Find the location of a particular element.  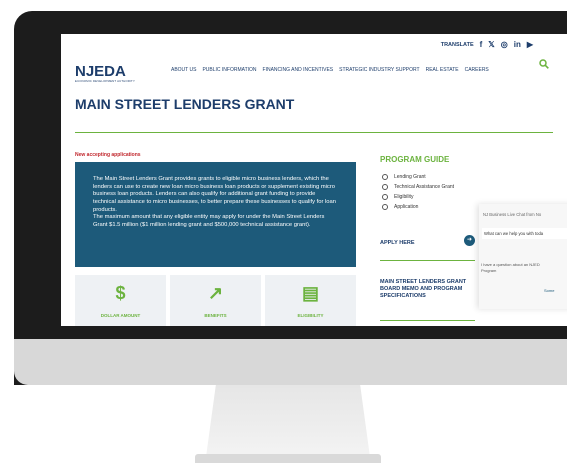

nav-financing-incentives: FINANCING AND INCENTIVES is located at coordinates (298, 70).